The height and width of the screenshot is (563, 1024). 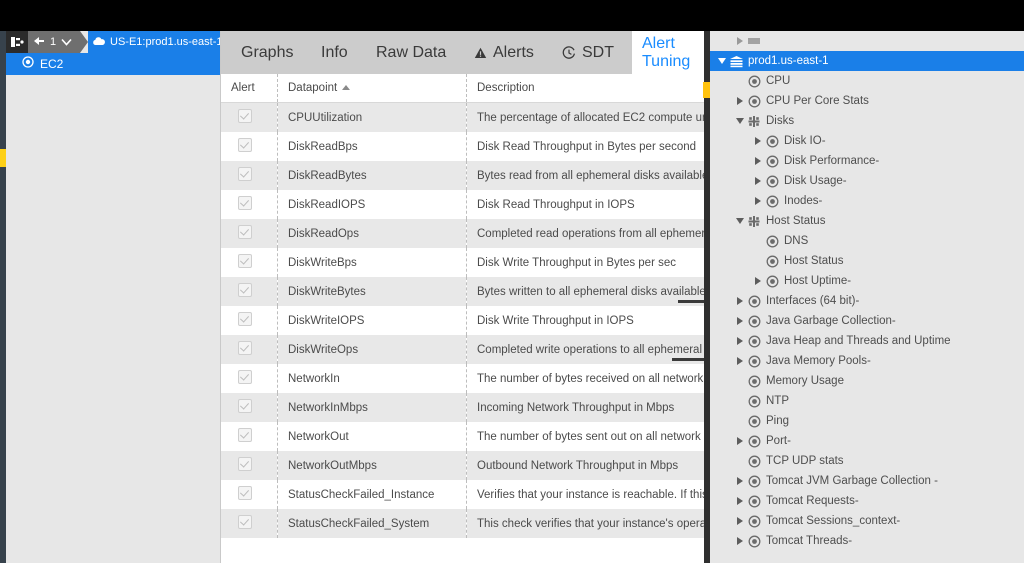 I want to click on column-header-description: Description, so click(x=588, y=88).